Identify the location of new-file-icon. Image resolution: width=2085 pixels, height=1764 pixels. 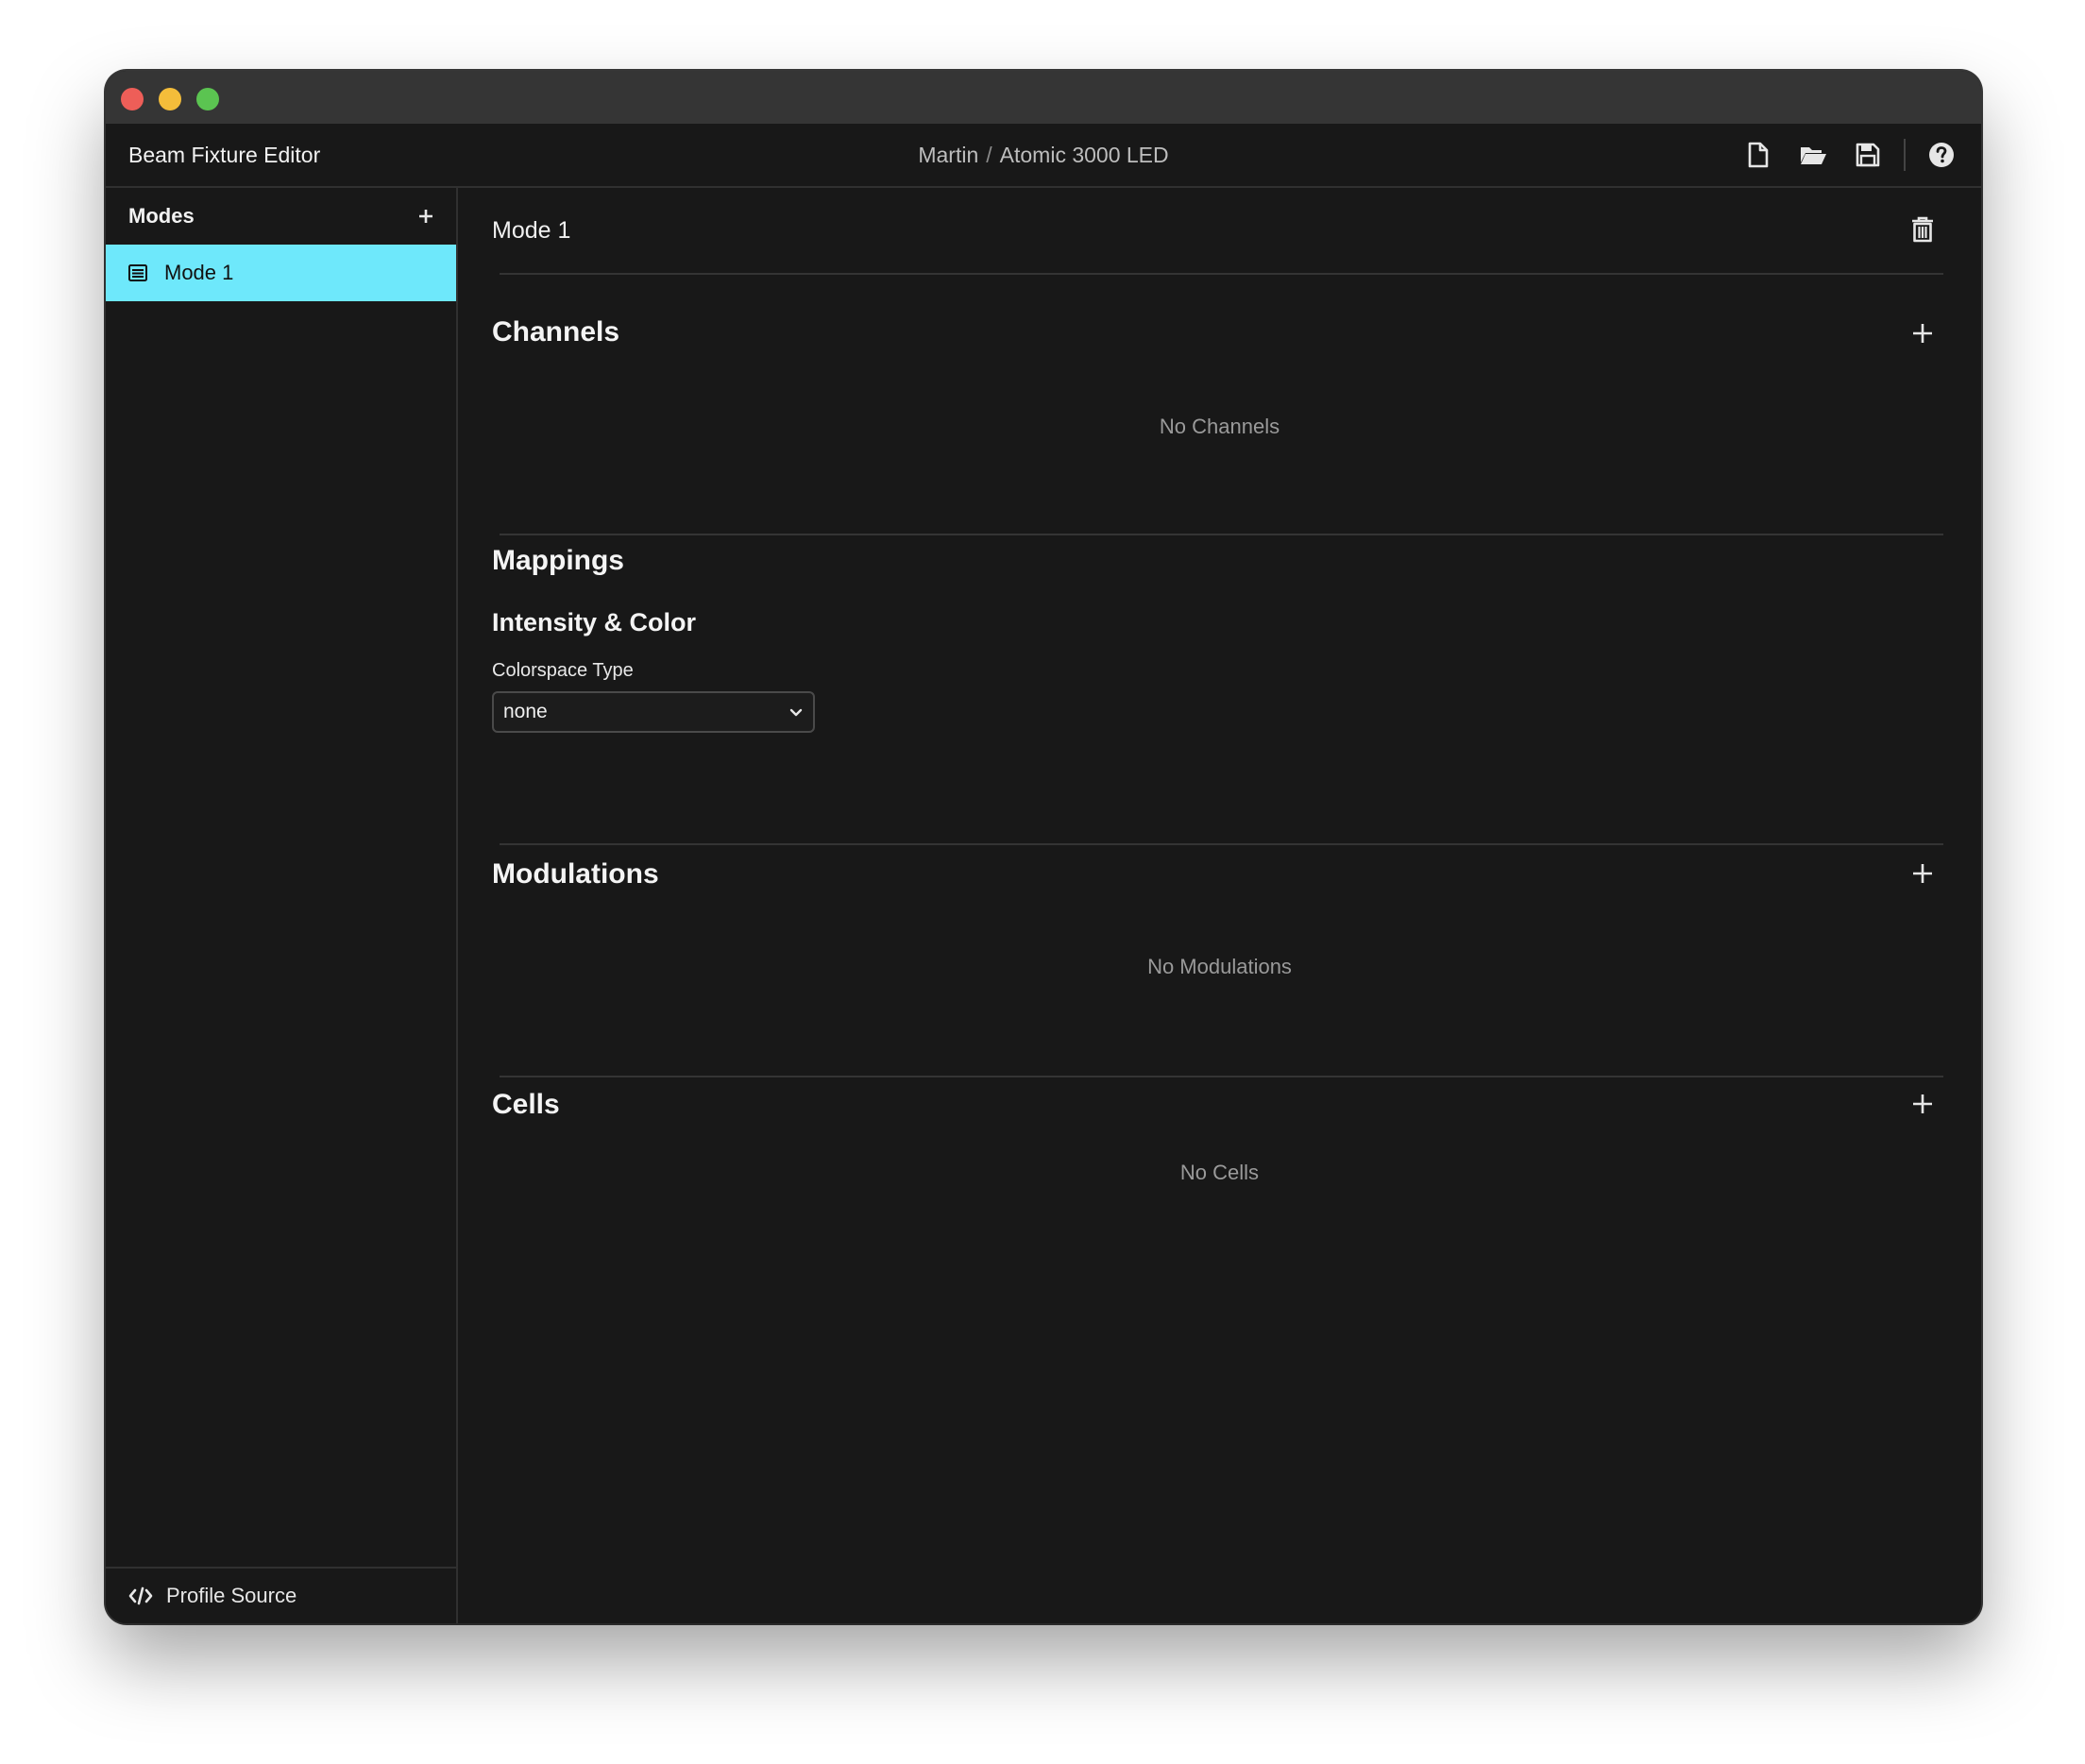
(1758, 155).